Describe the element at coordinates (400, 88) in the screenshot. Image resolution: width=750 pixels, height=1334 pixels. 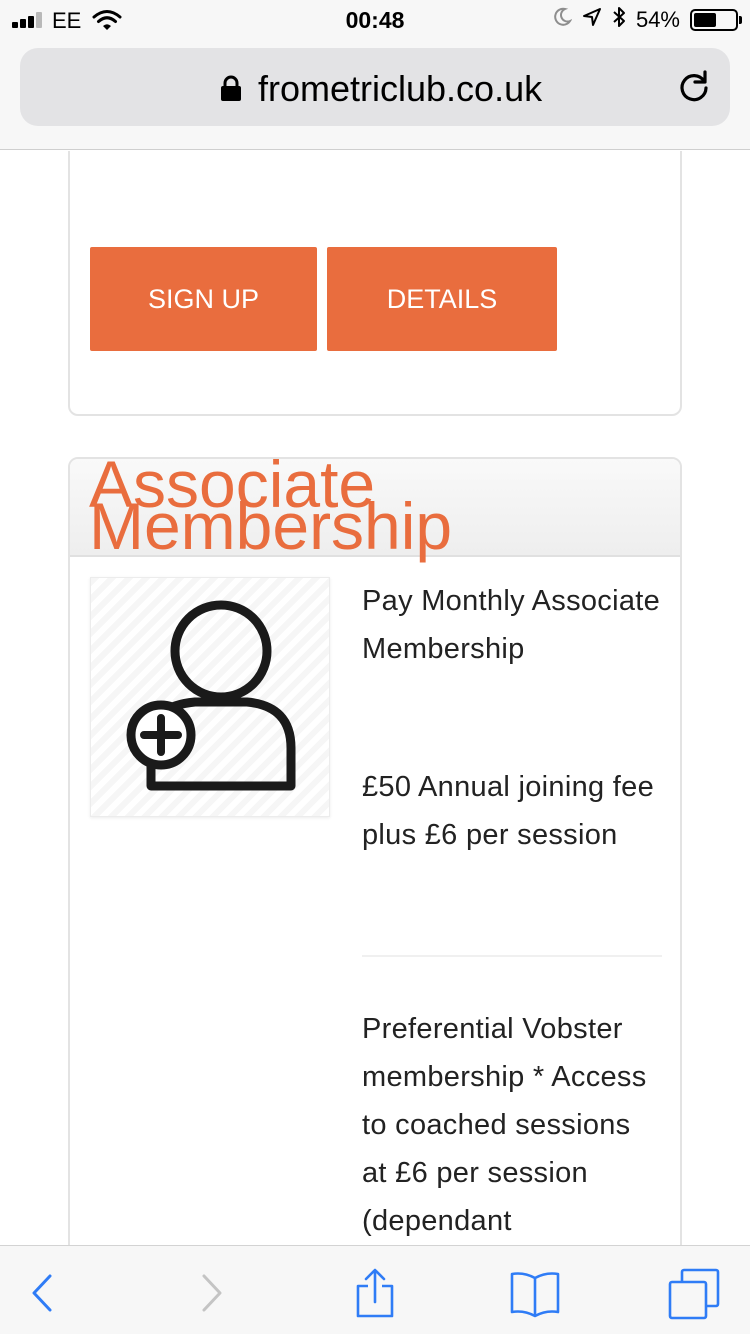
I see `url-text: frometriclub.co.uk` at that location.